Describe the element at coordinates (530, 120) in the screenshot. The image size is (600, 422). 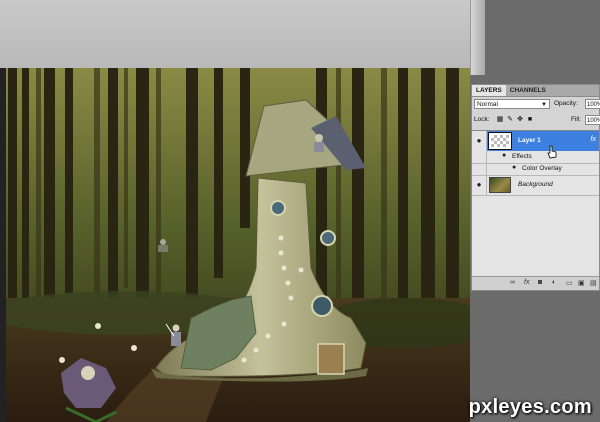
I see `lock-all-icon: ■` at that location.